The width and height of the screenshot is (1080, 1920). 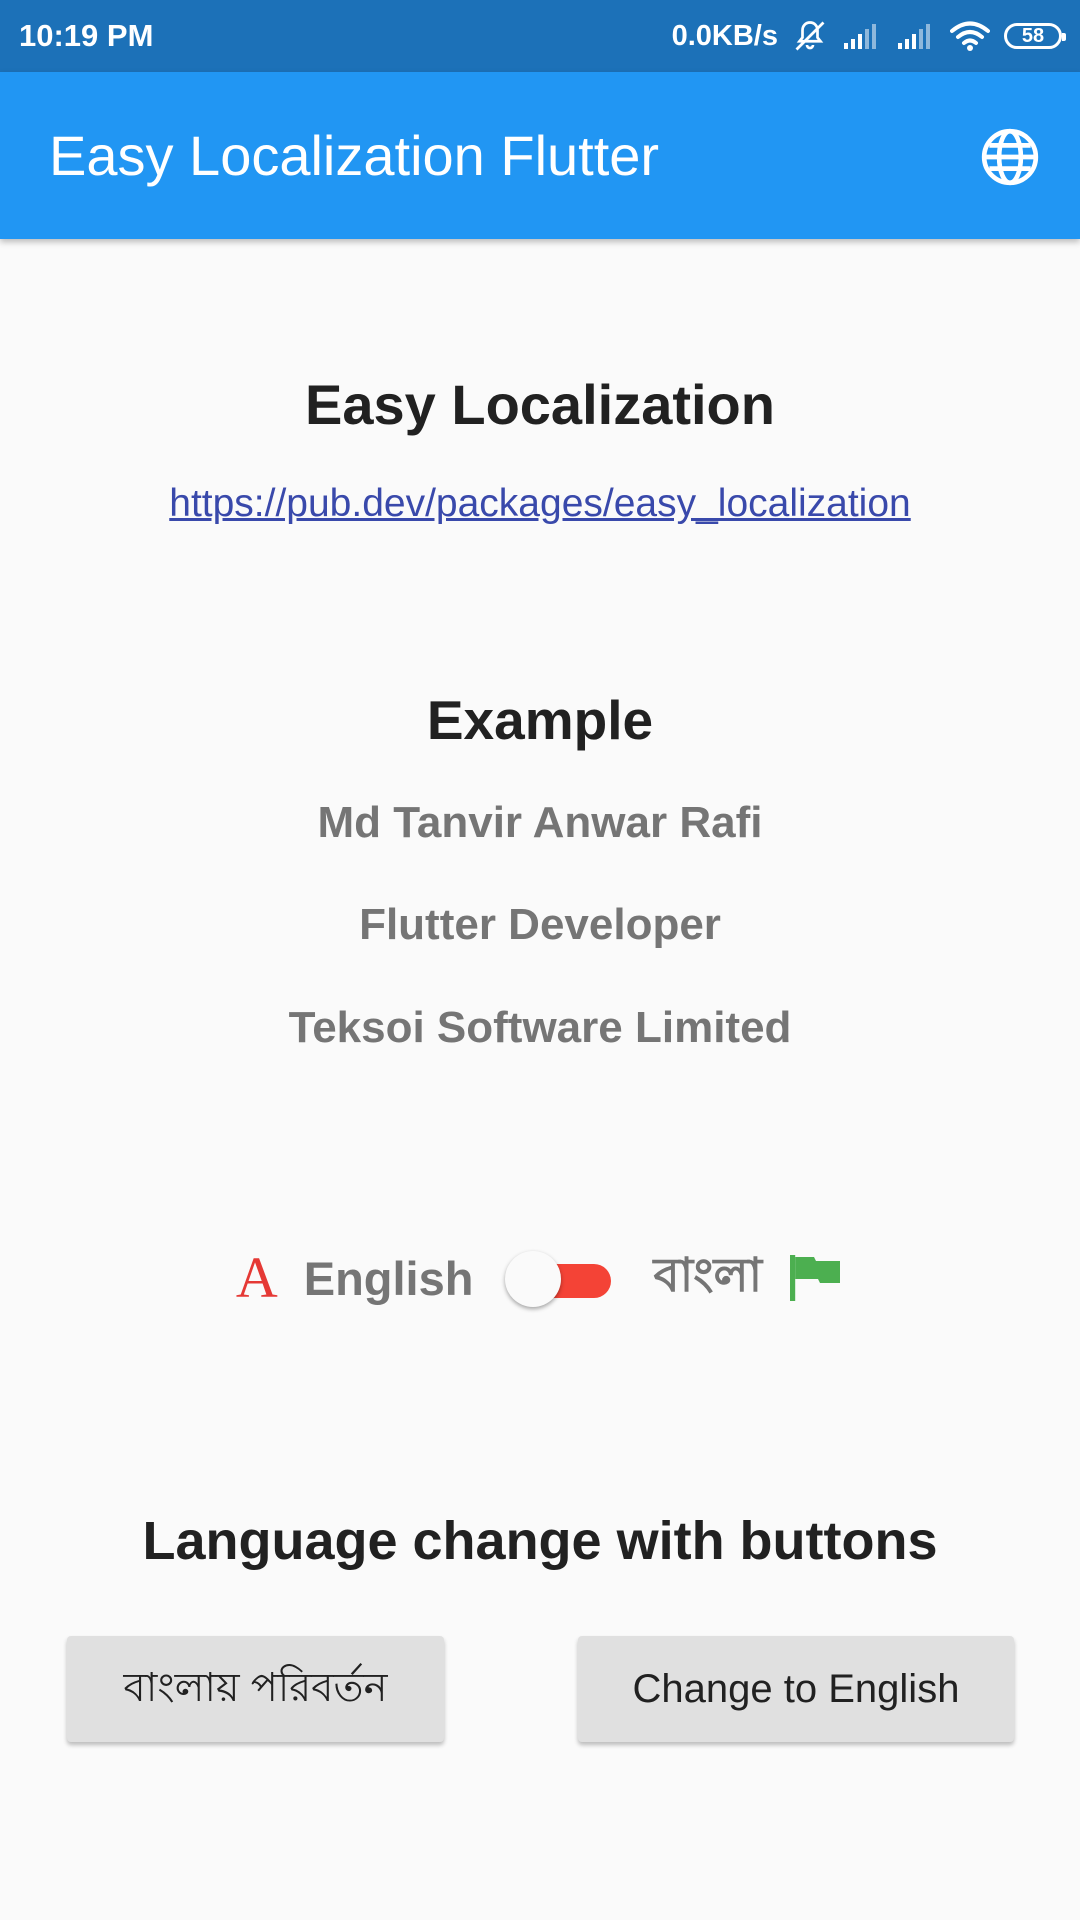 I want to click on language-switch, so click(x=563, y=1278).